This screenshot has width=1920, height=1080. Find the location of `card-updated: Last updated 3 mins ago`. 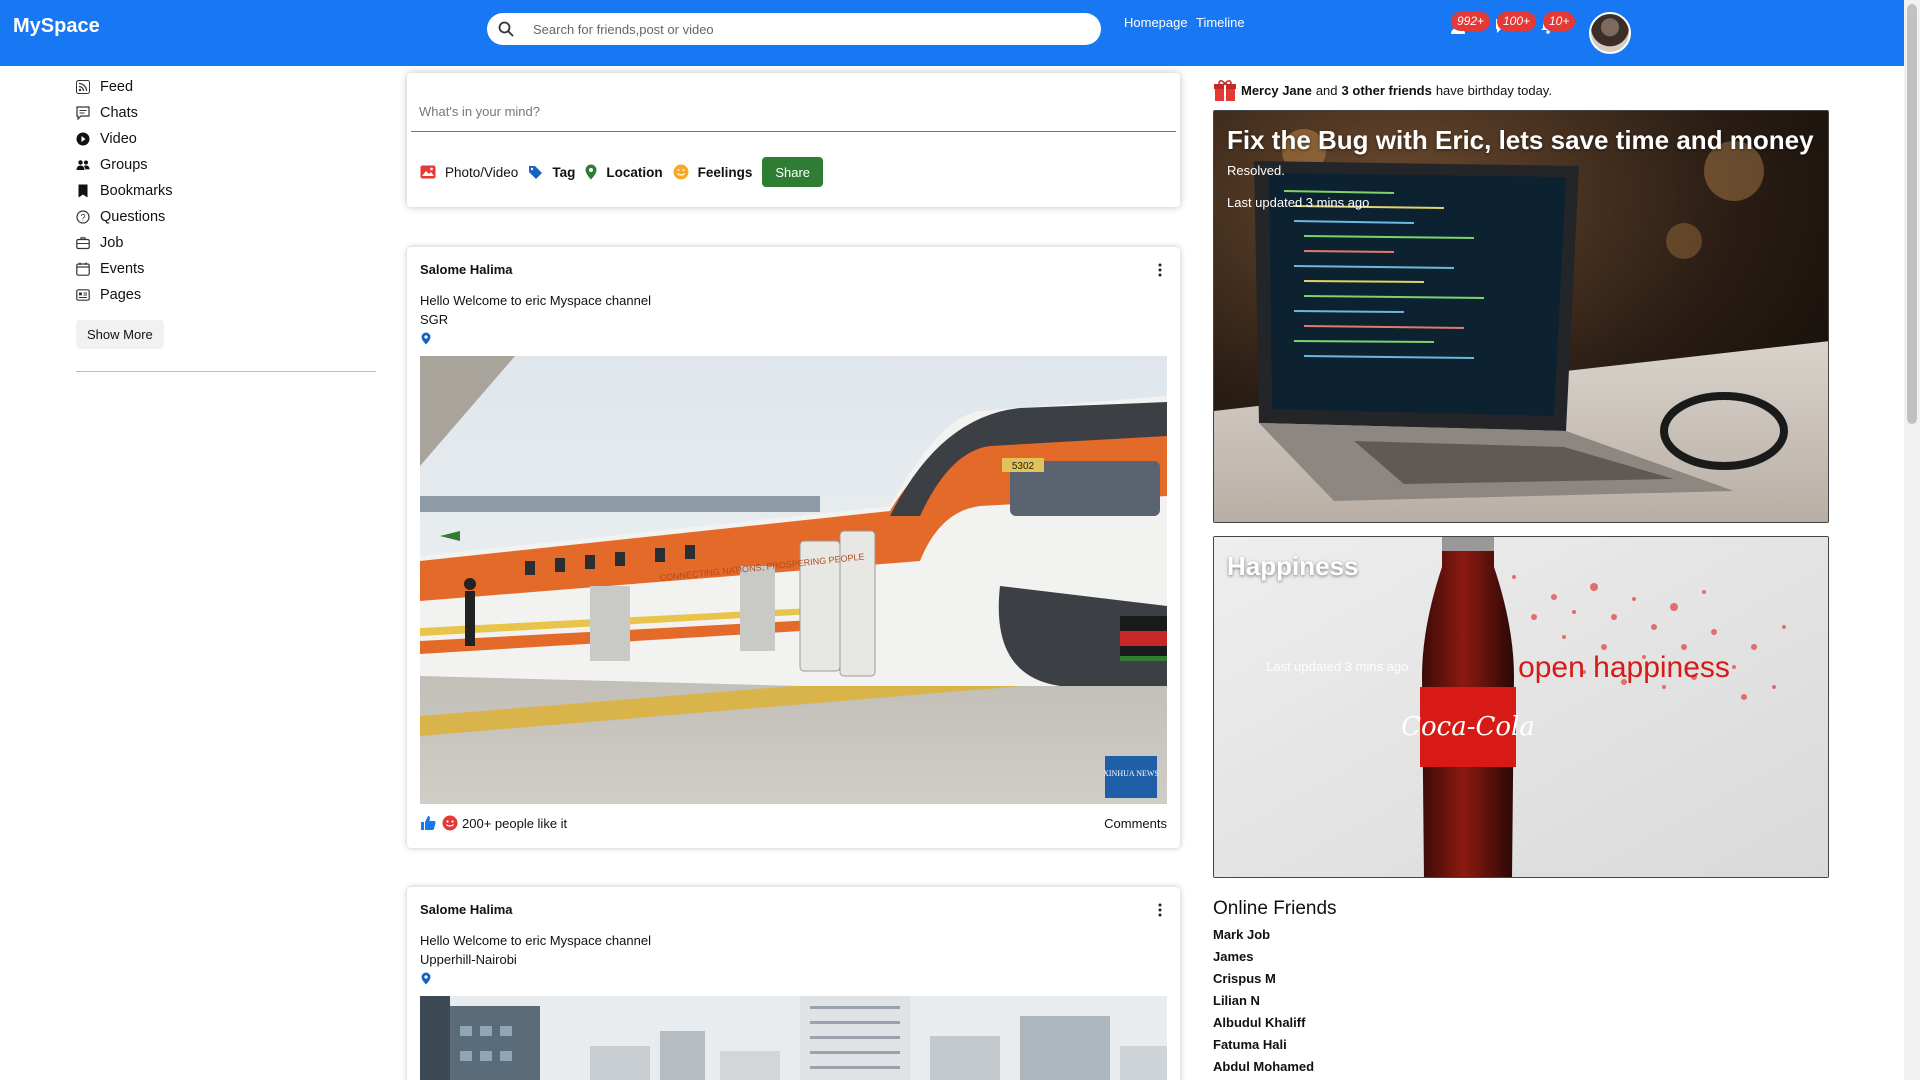

card-updated: Last updated 3 mins ago is located at coordinates (1298, 202).